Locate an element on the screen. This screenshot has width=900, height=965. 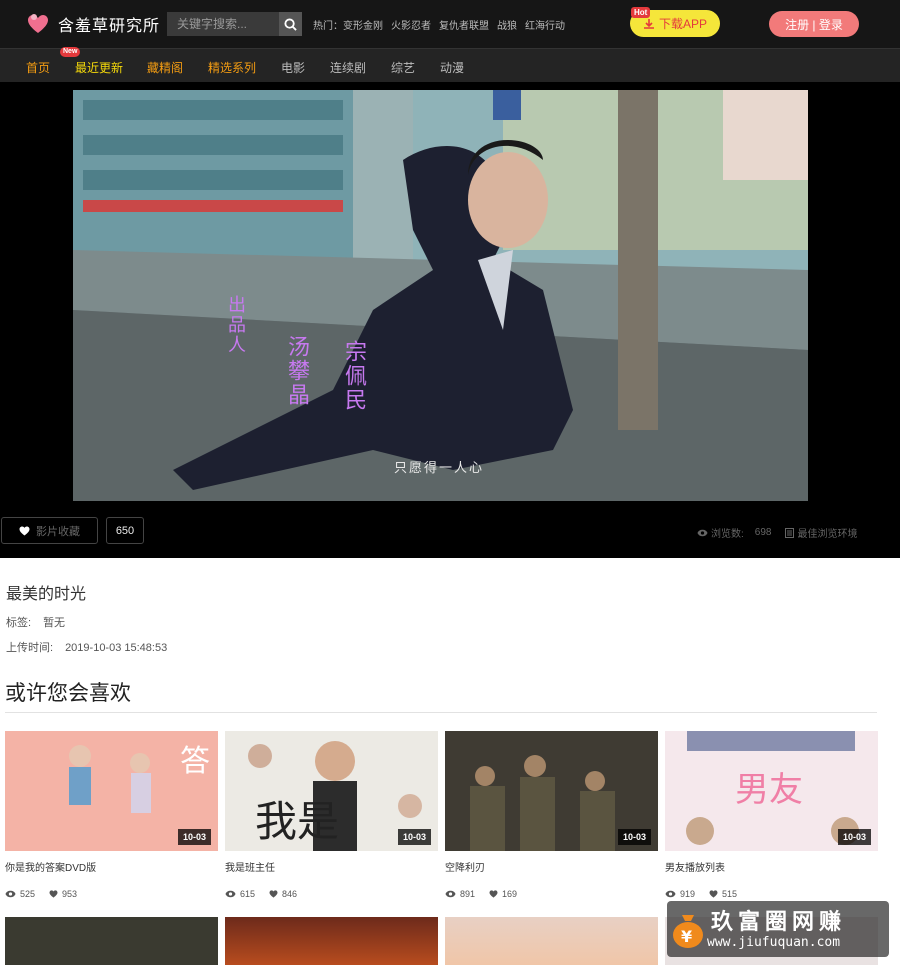
tags-row: 标签: 暂无 is located at coordinates (35, 622).